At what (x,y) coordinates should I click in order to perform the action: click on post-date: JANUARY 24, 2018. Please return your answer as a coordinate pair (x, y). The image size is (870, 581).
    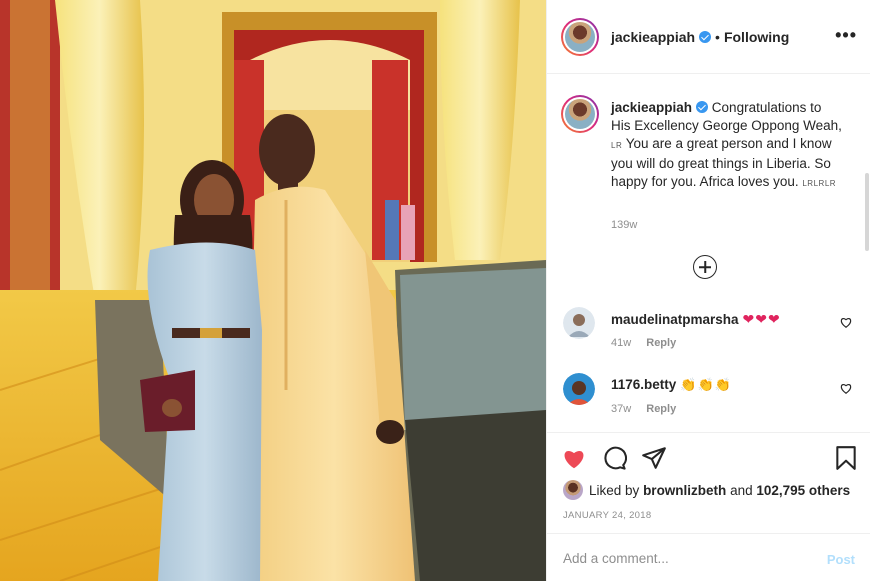
    Looking at the image, I should click on (607, 515).